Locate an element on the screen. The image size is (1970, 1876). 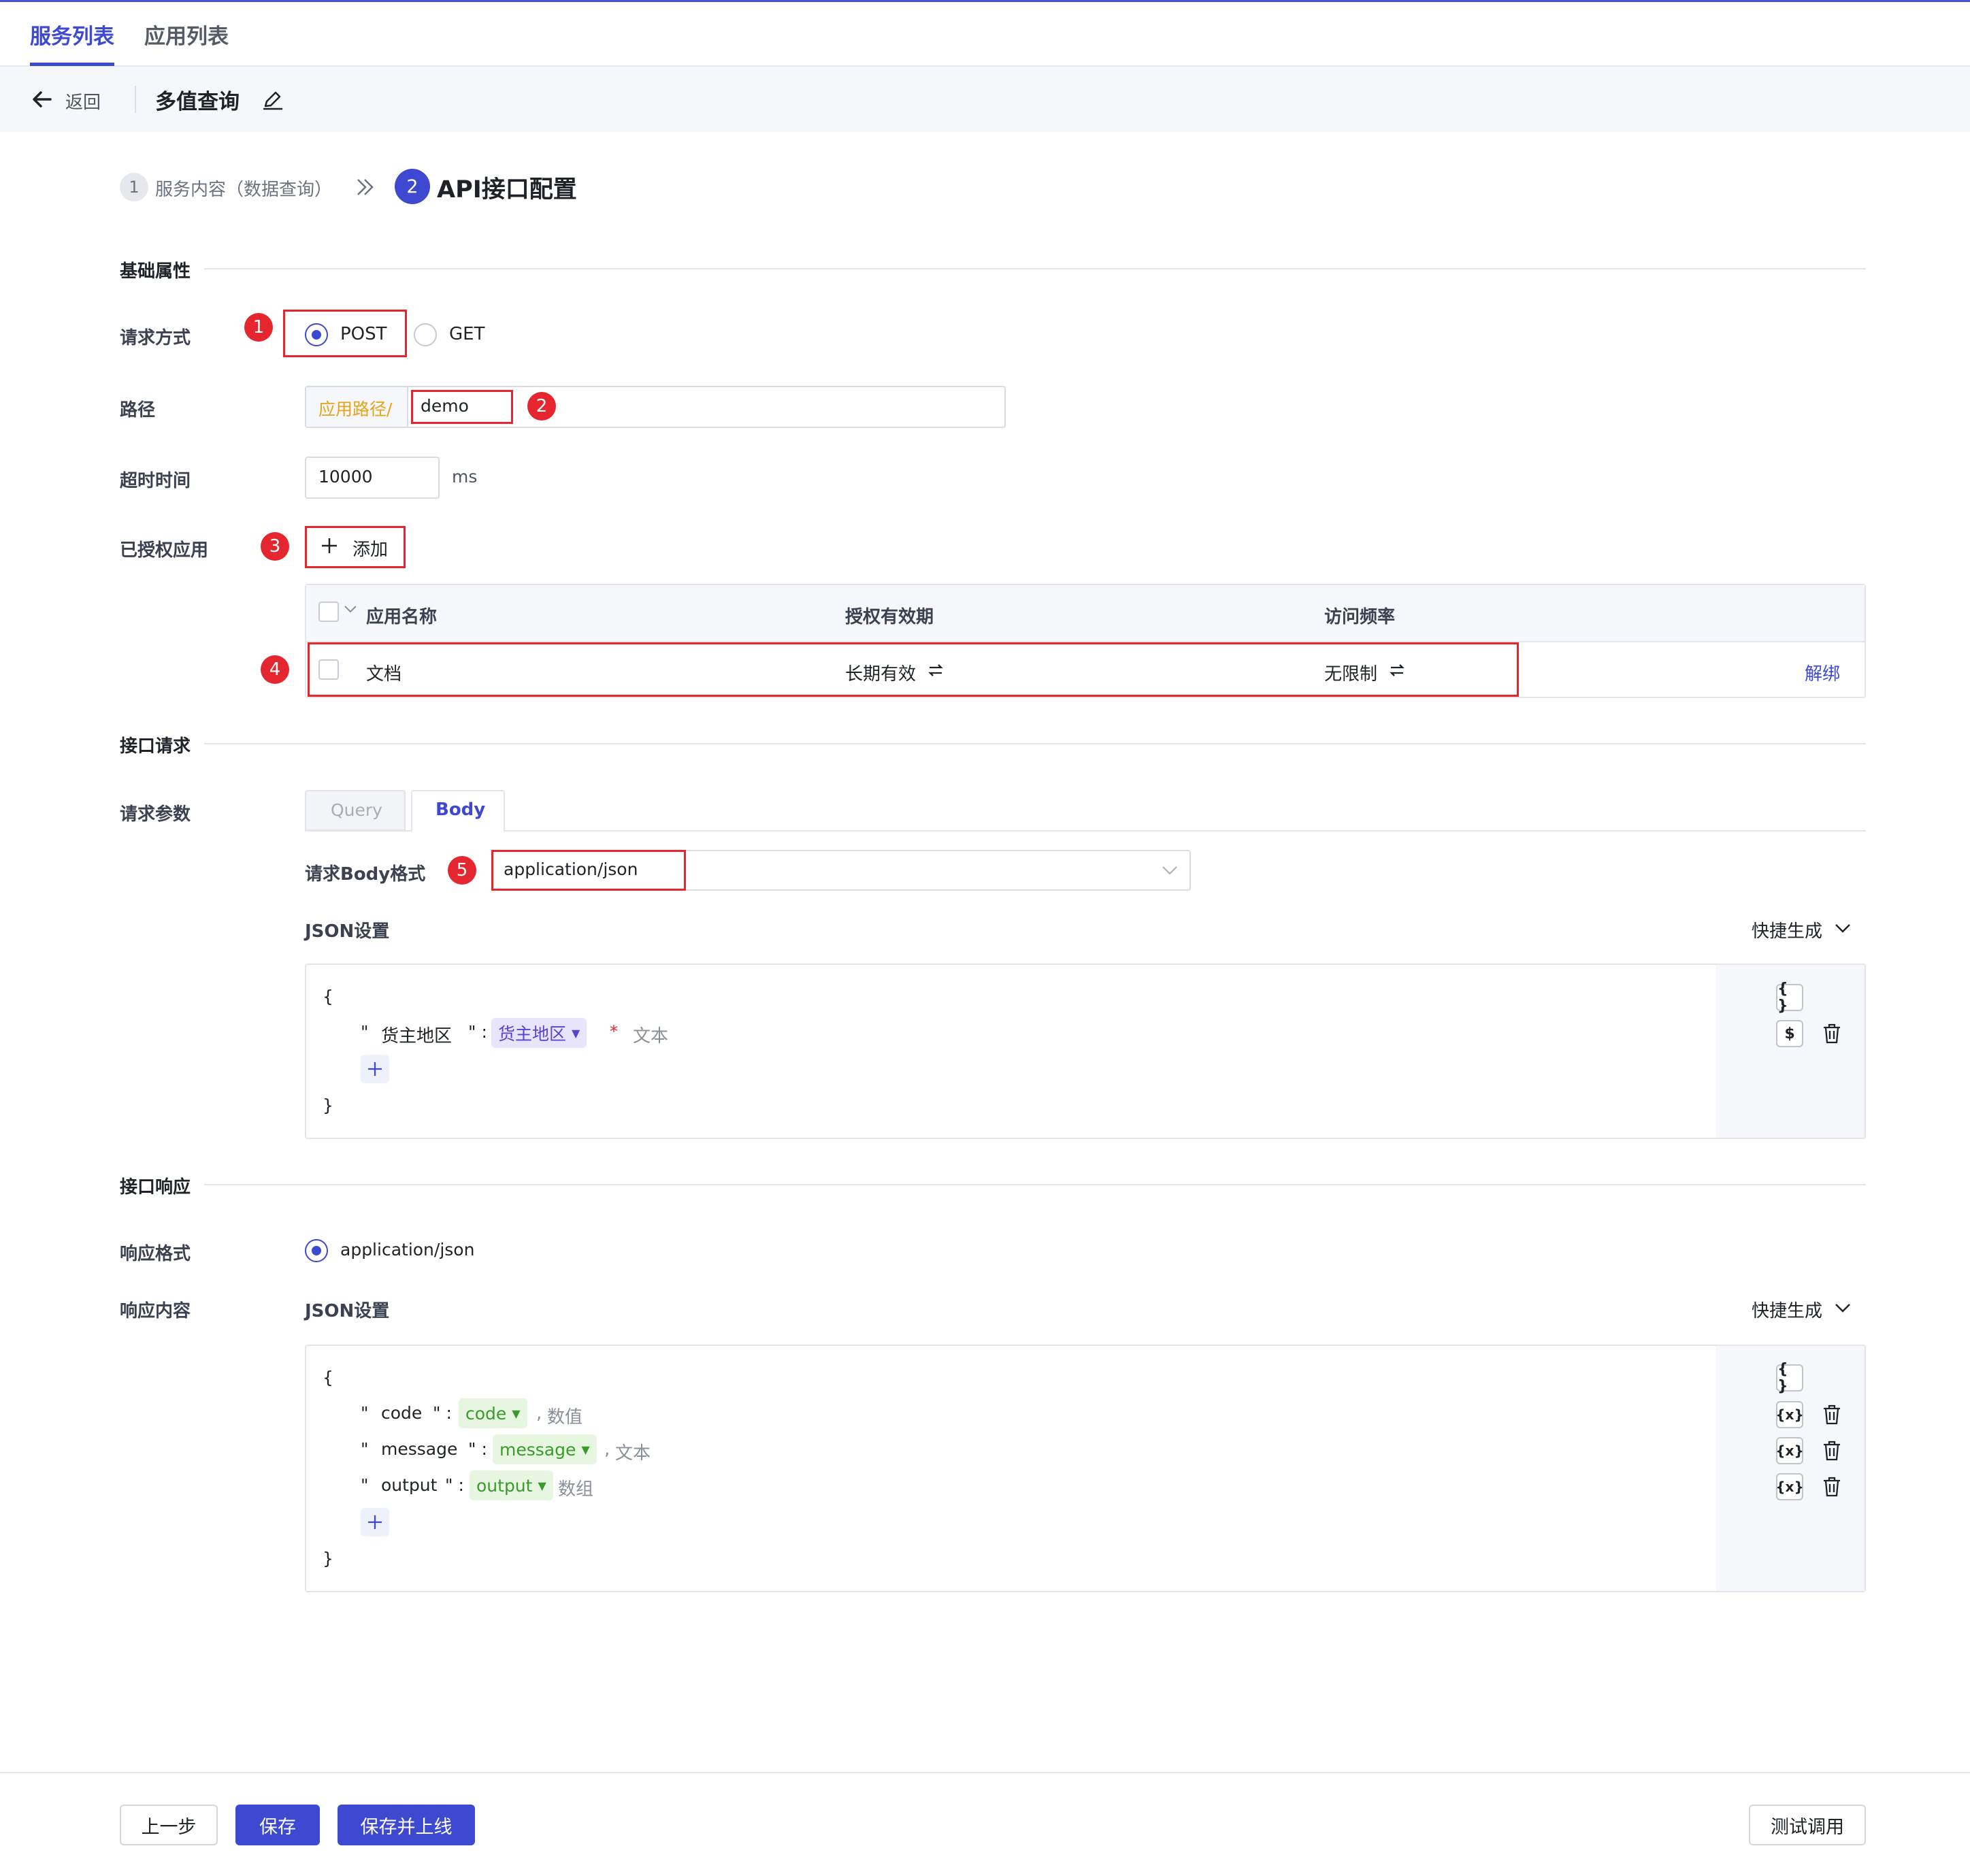
radio-get-label: GET is located at coordinates (467, 334).